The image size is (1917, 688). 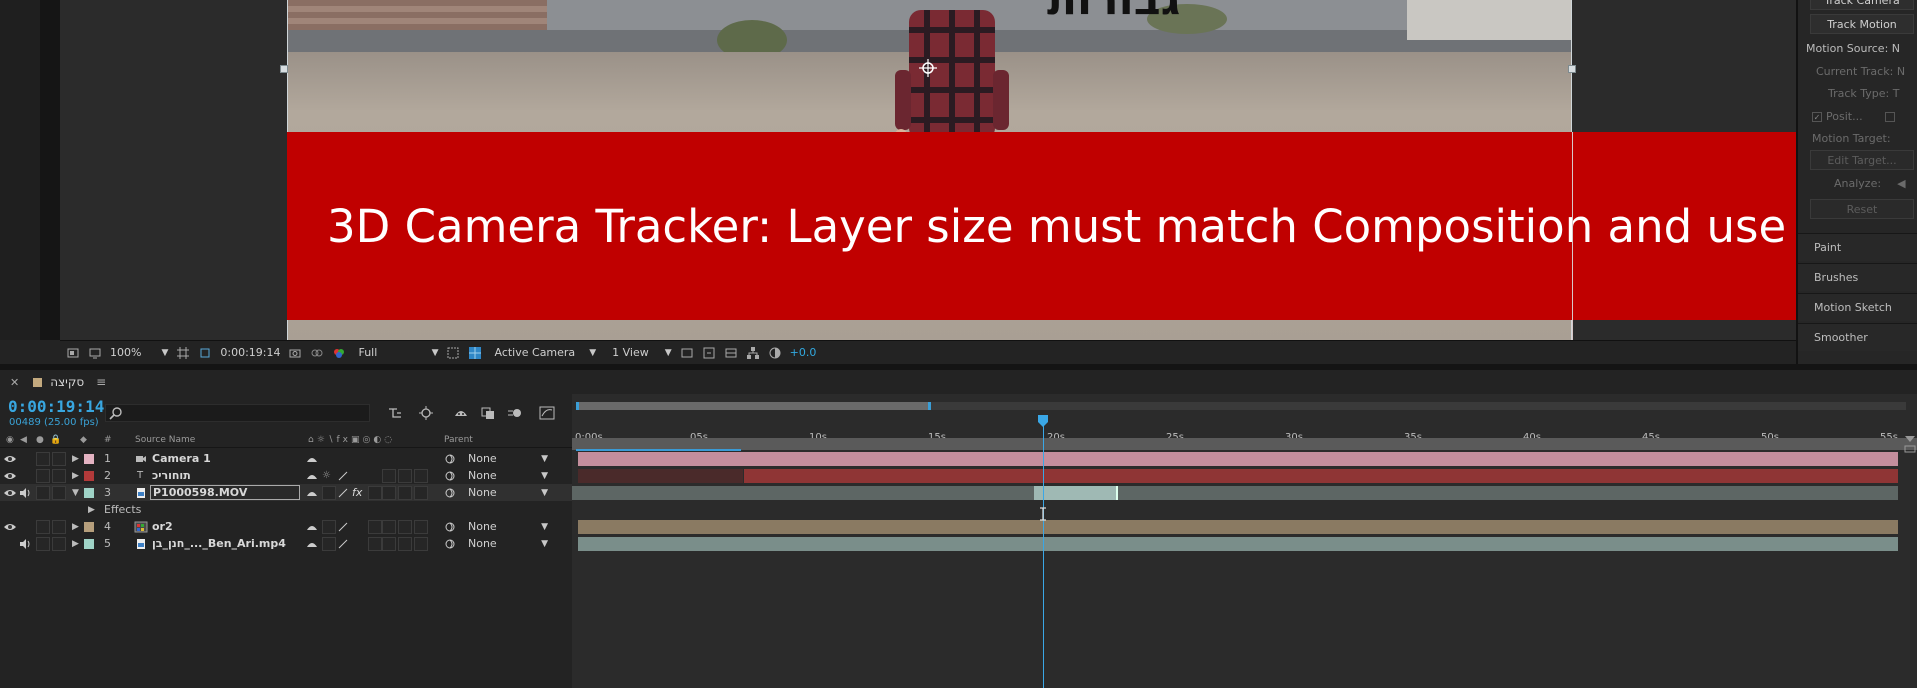 What do you see at coordinates (67, 382) in the screenshot?
I see `timeline-tab-name: סקיצה` at bounding box center [67, 382].